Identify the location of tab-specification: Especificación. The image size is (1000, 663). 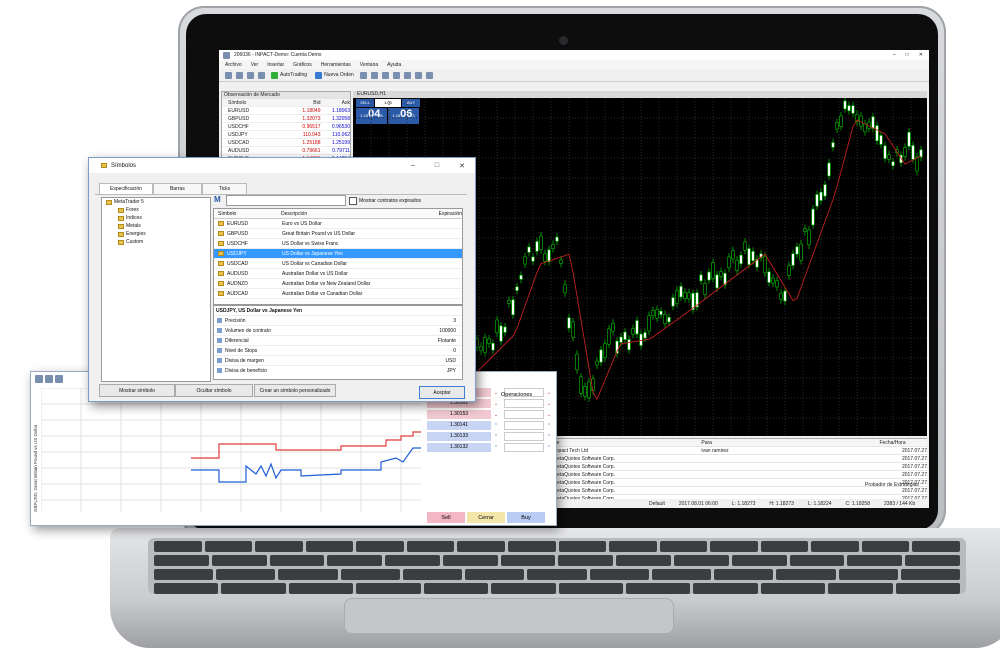
(126, 188).